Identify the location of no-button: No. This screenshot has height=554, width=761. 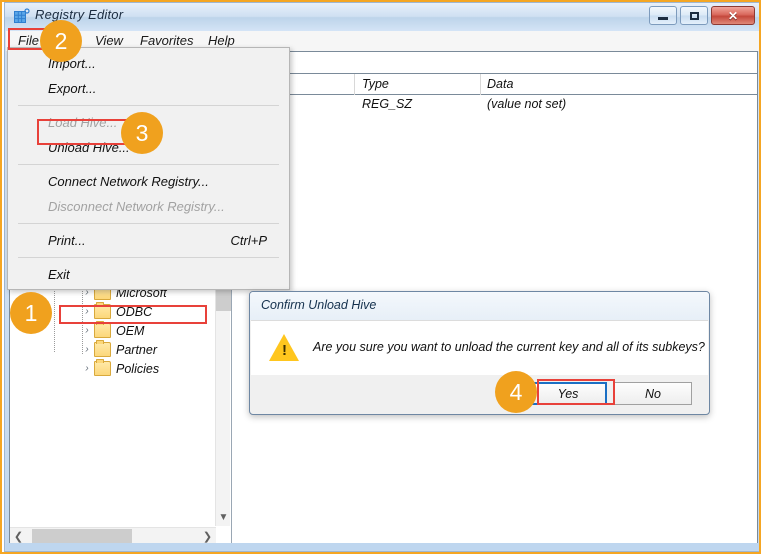
(653, 393).